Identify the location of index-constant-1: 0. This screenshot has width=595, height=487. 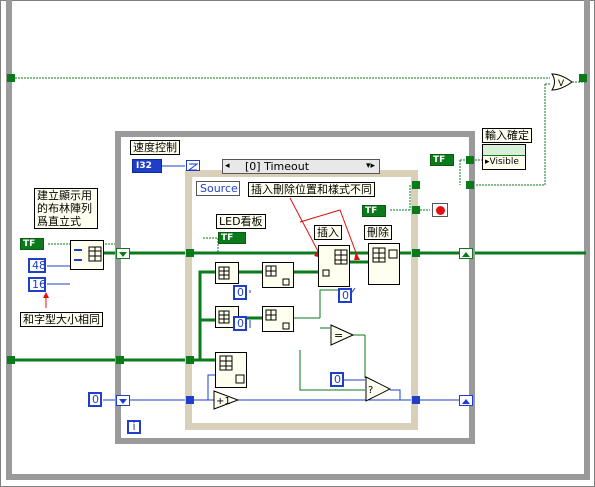
(240, 292).